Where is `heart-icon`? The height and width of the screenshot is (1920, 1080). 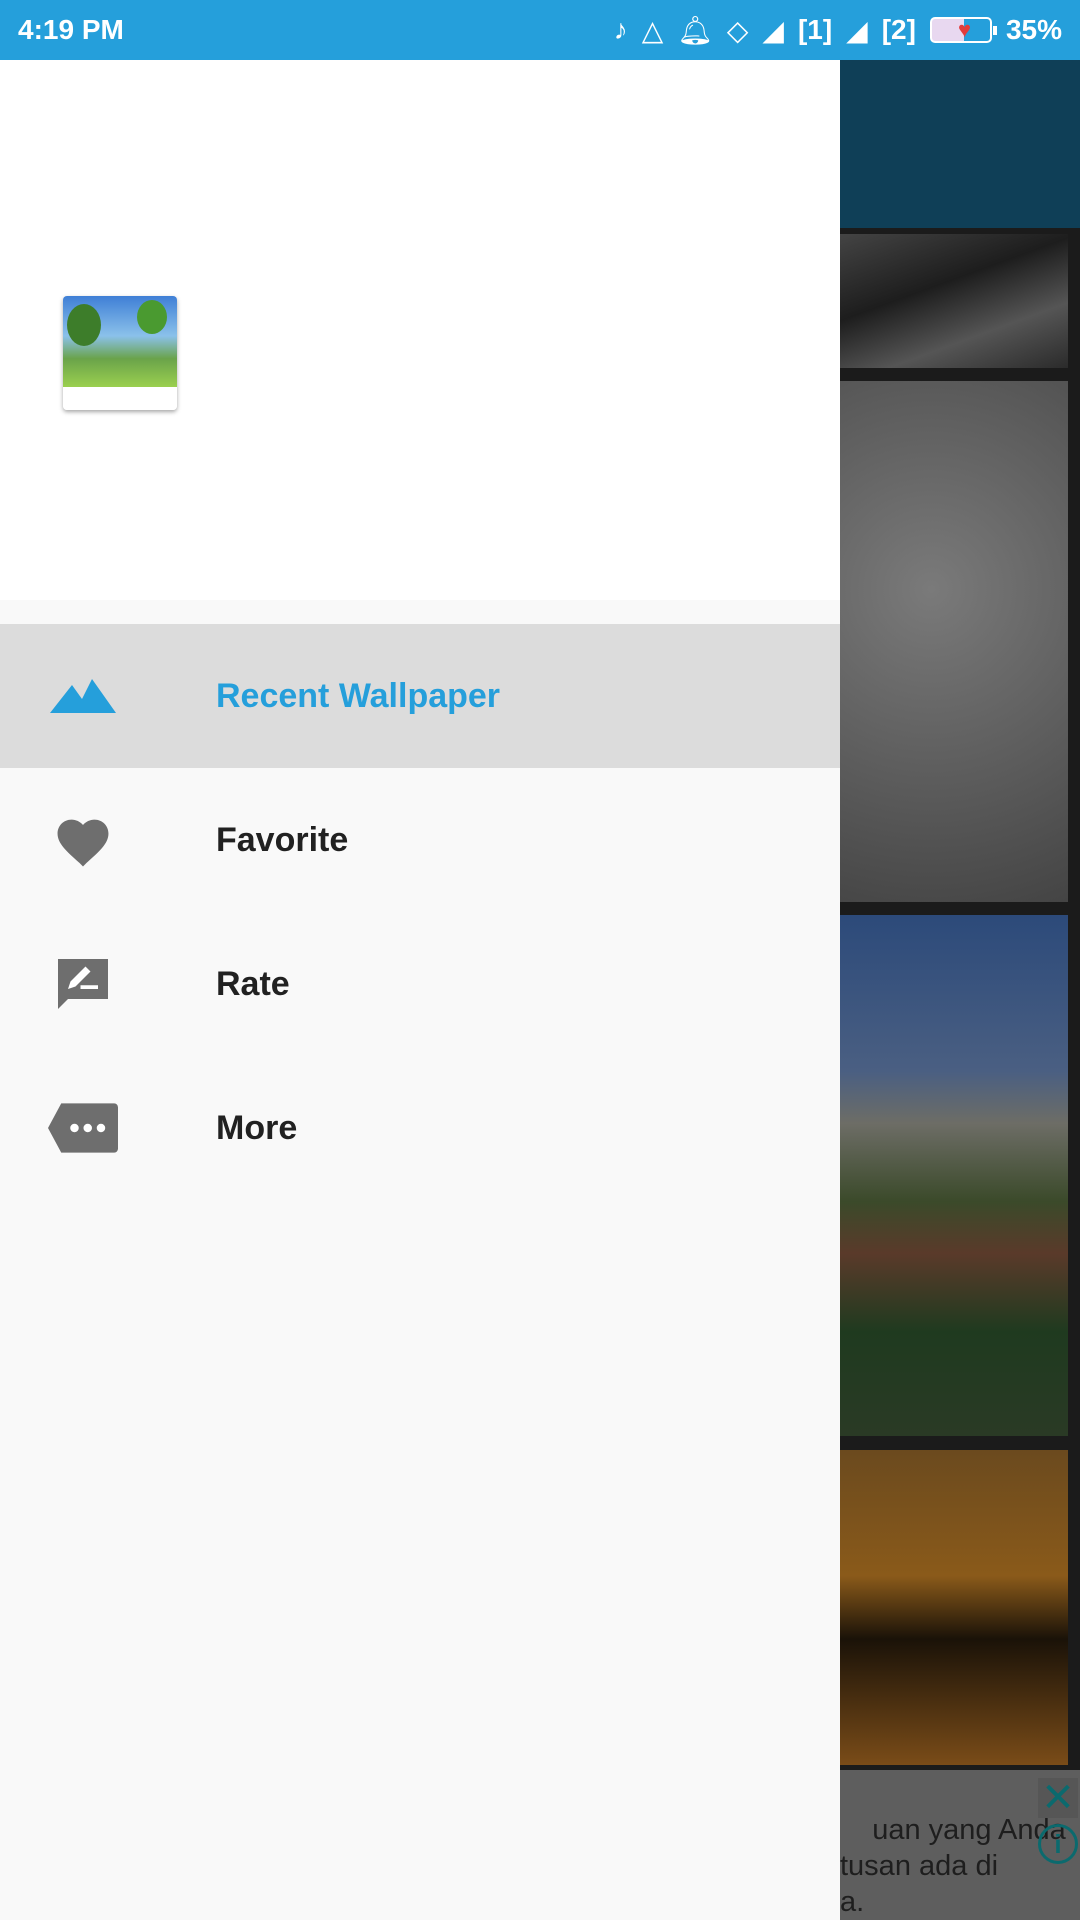
heart-icon is located at coordinates (83, 840).